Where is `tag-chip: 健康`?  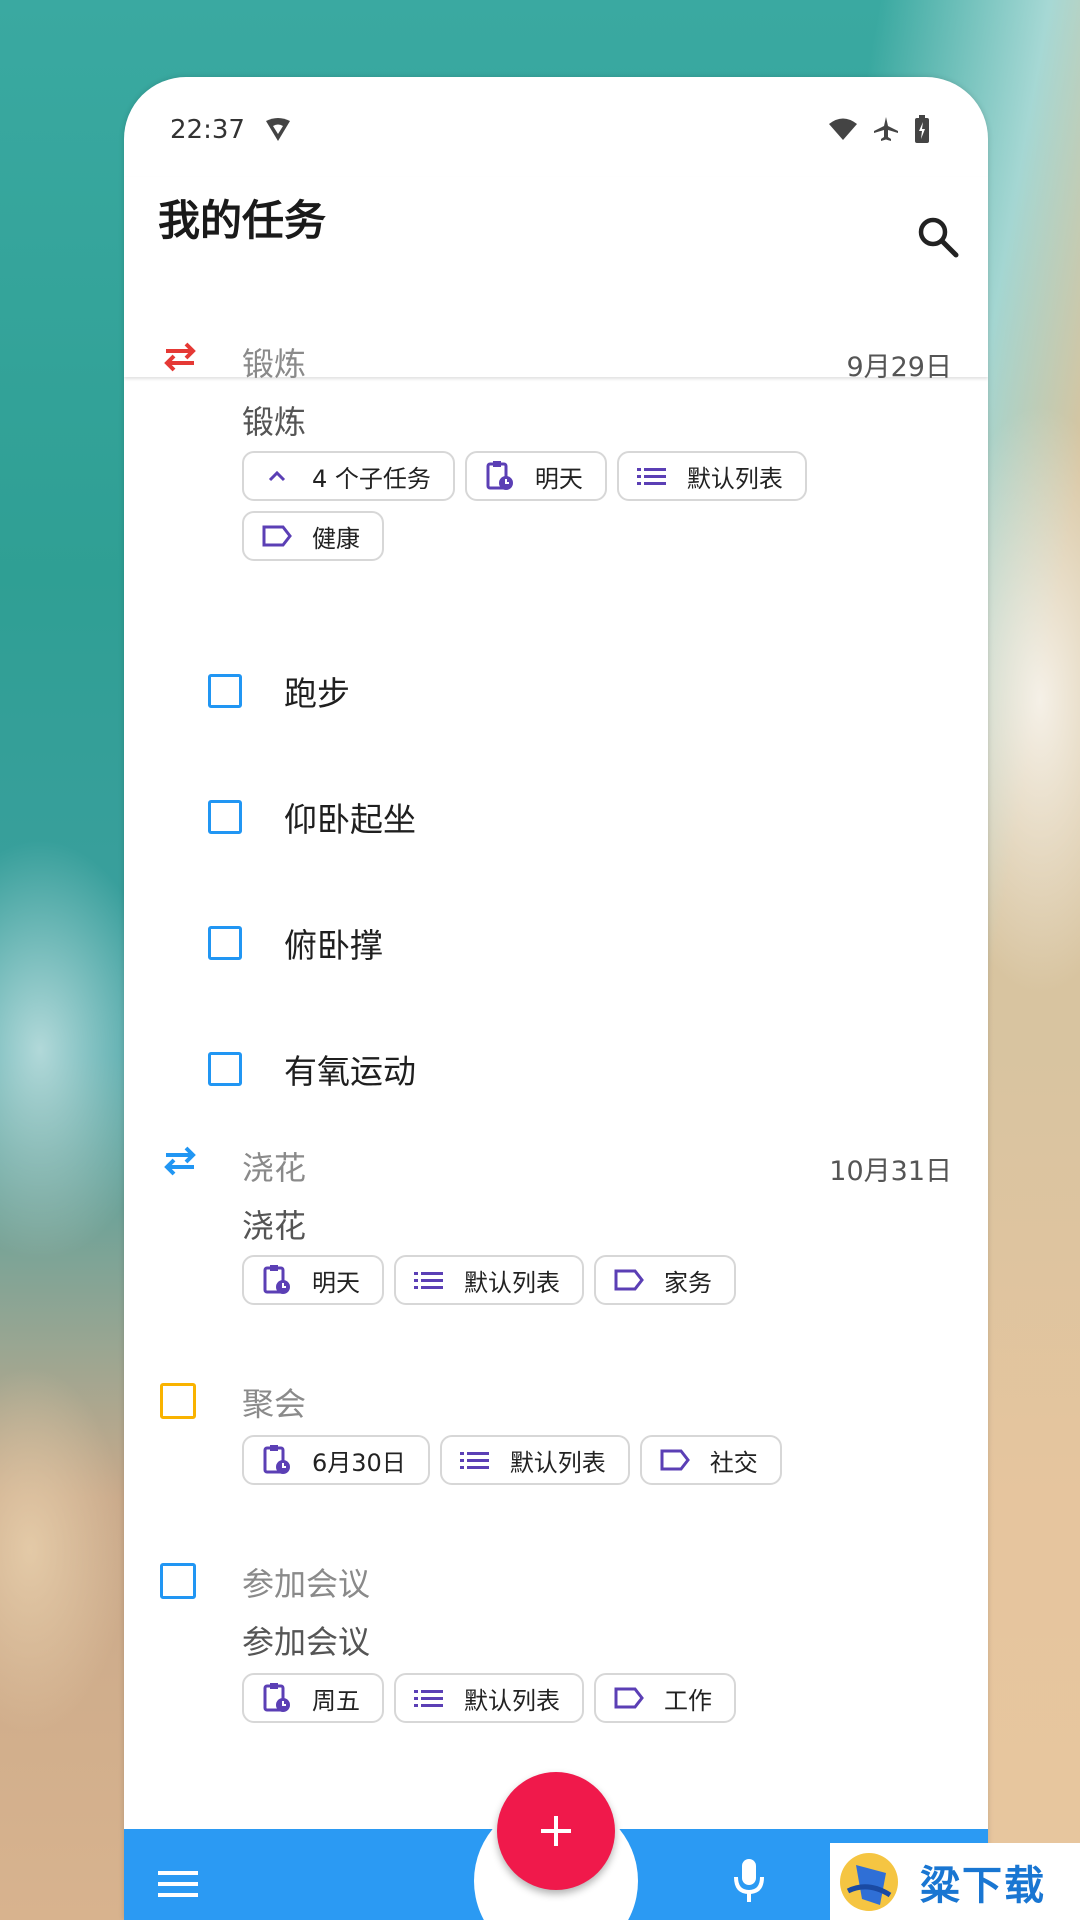 tag-chip: 健康 is located at coordinates (313, 536).